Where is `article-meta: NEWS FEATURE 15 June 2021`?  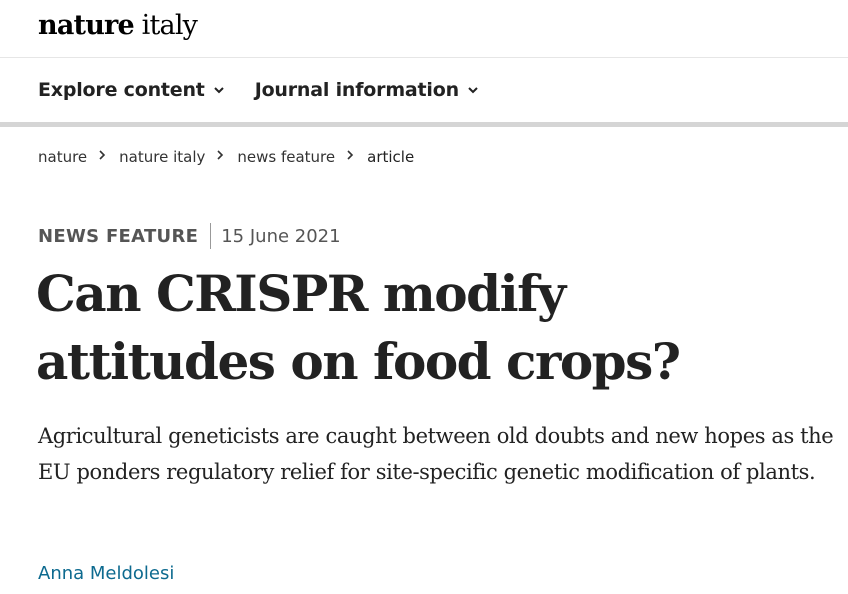 article-meta: NEWS FEATURE 15 June 2021 is located at coordinates (189, 236).